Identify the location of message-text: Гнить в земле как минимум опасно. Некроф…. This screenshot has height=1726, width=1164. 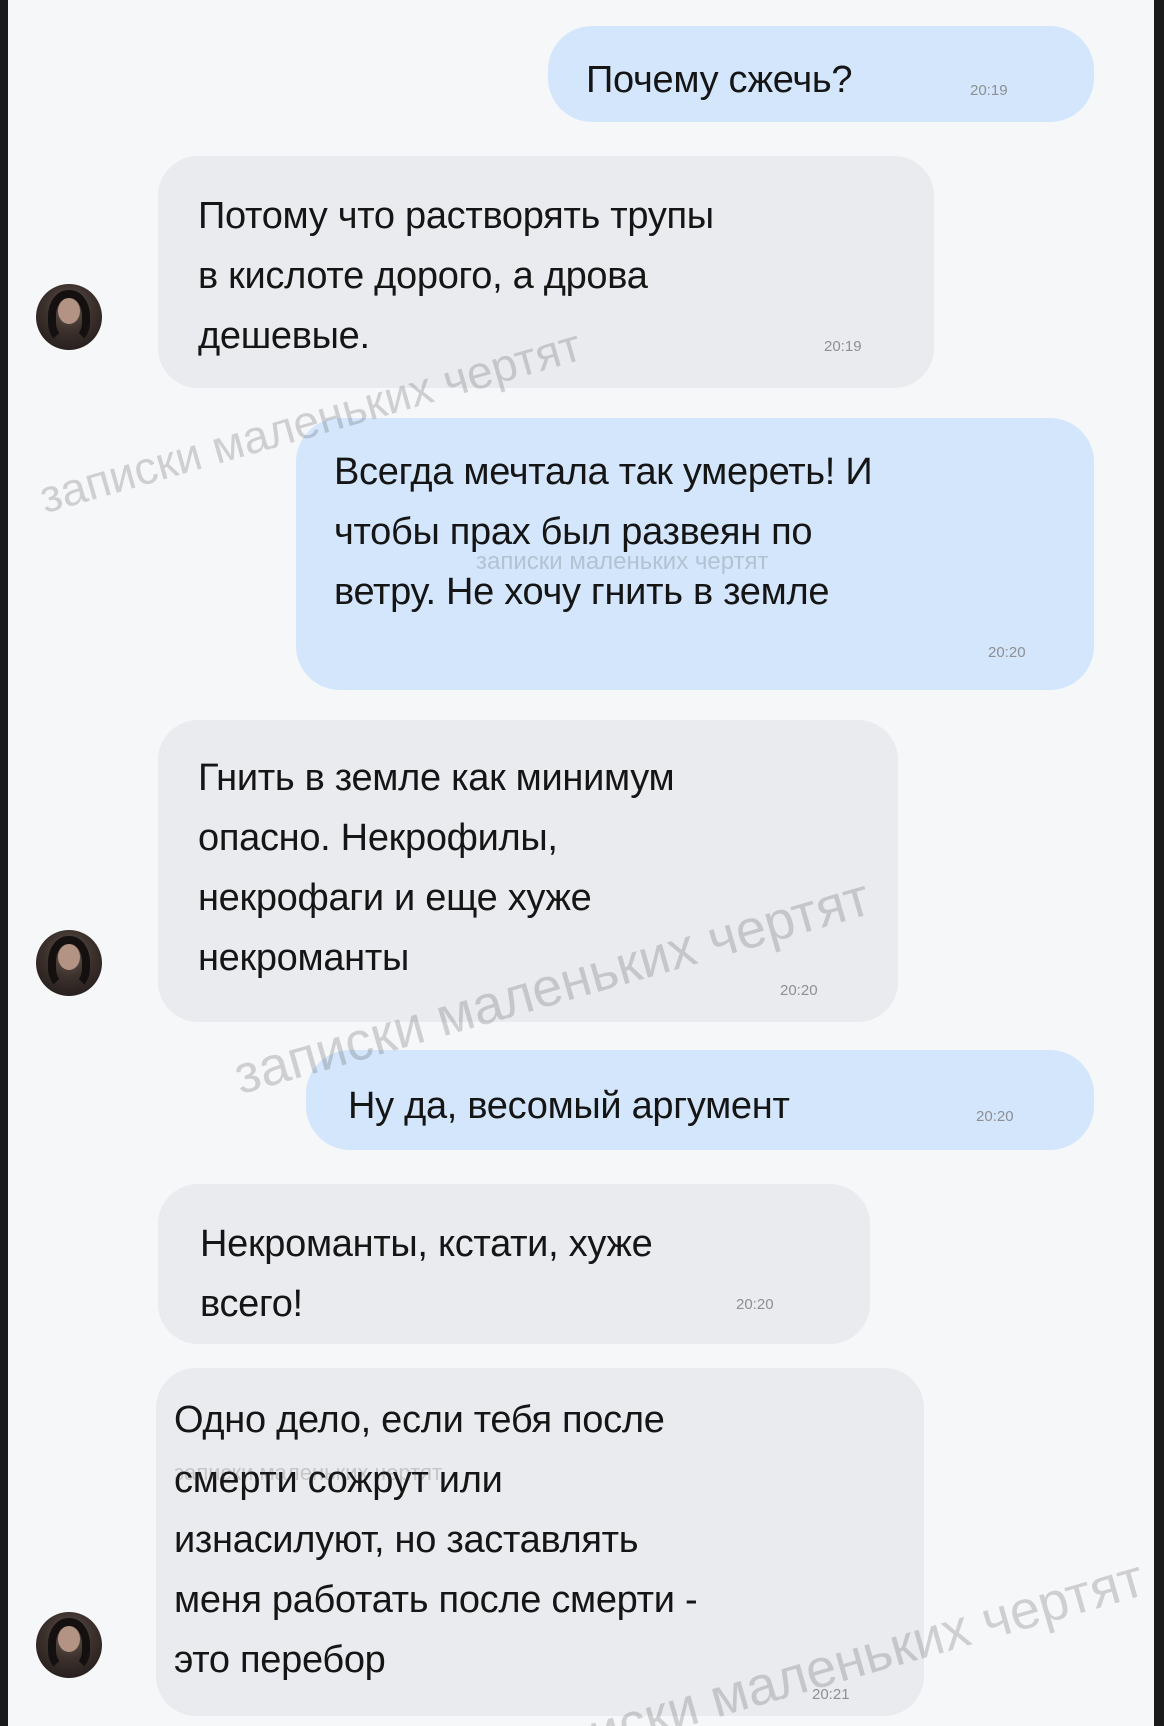
(436, 868).